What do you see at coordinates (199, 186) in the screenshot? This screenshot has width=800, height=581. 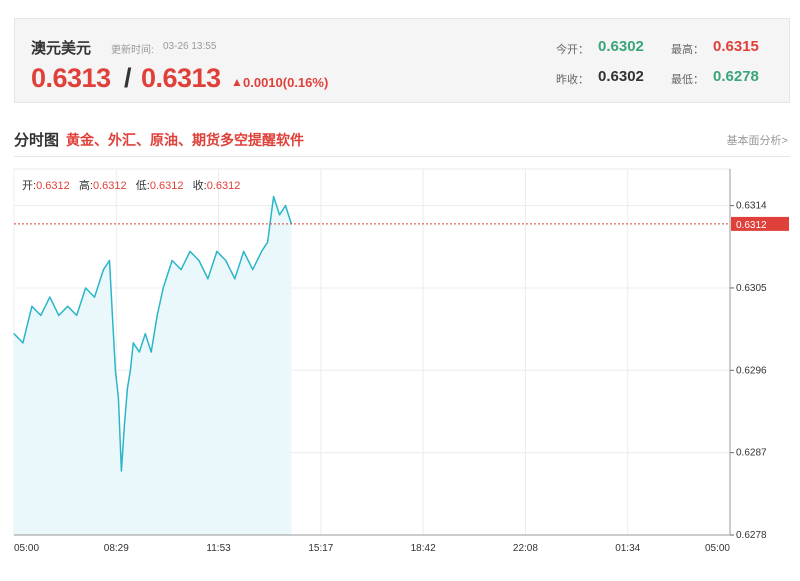 I see `ohlc-close-label: 收:` at bounding box center [199, 186].